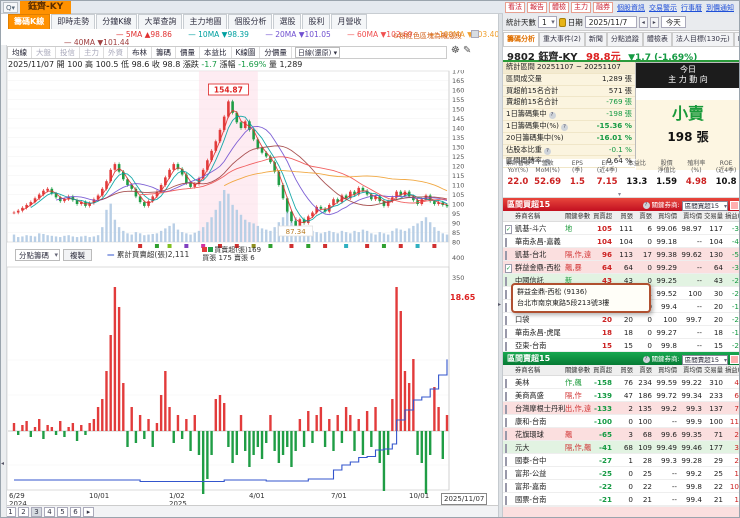 The image size is (740, 518). What do you see at coordinates (349, 21) in the screenshot?
I see `tab-月營收: 月營收` at bounding box center [349, 21].